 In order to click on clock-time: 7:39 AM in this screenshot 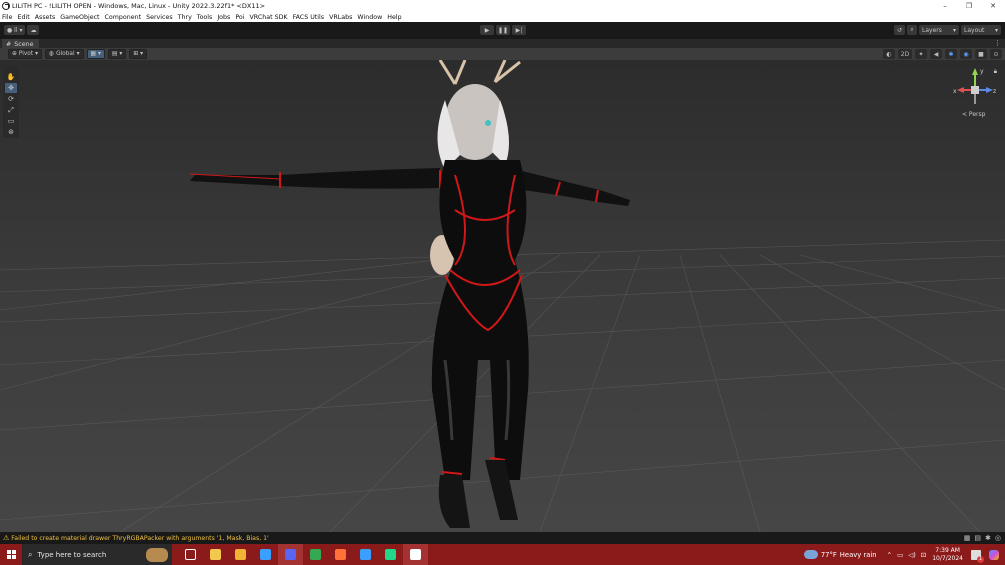, I will do `click(947, 550)`.